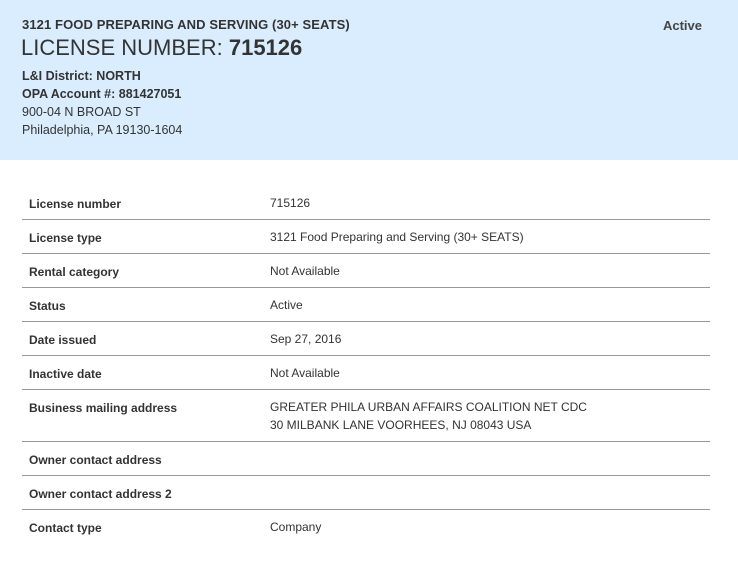  What do you see at coordinates (366, 527) in the screenshot?
I see `table-row: Contact type Company` at bounding box center [366, 527].